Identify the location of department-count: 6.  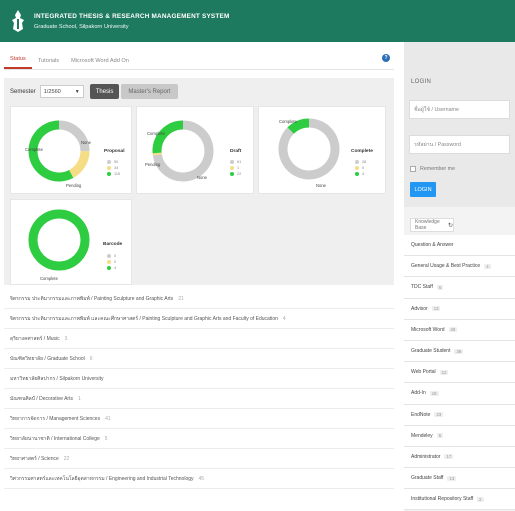
(91, 358).